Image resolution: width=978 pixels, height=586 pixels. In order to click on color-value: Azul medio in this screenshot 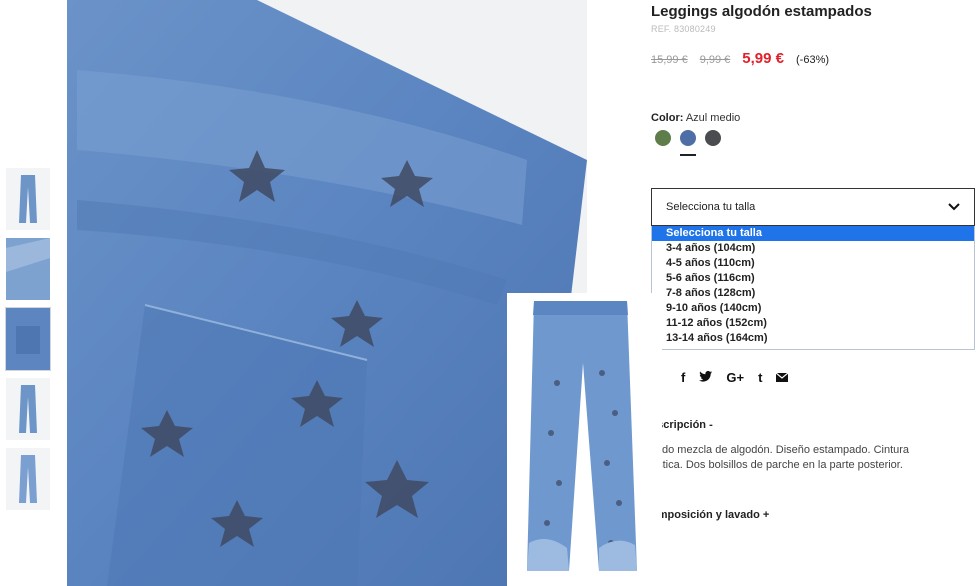, I will do `click(713, 118)`.